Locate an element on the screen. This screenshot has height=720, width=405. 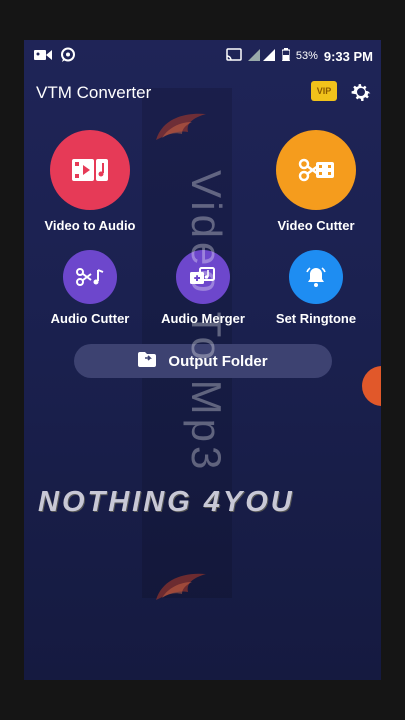
battery-percent: 53% is located at coordinates (306, 56).